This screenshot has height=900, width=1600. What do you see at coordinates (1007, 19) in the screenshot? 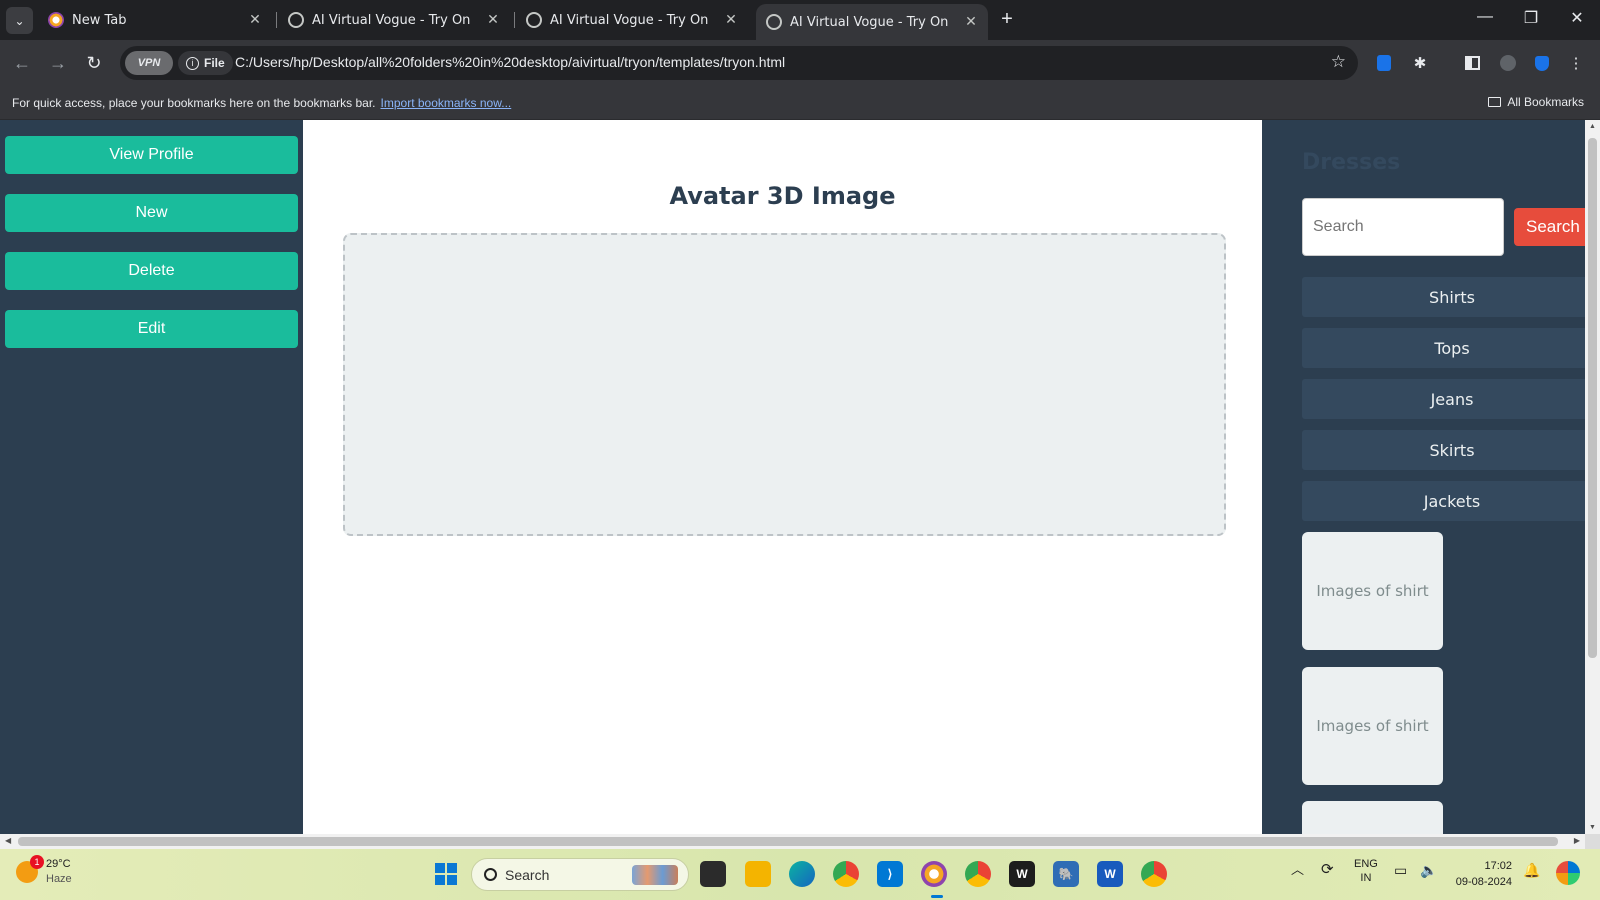
I see `new-tab-button: +` at bounding box center [1007, 19].